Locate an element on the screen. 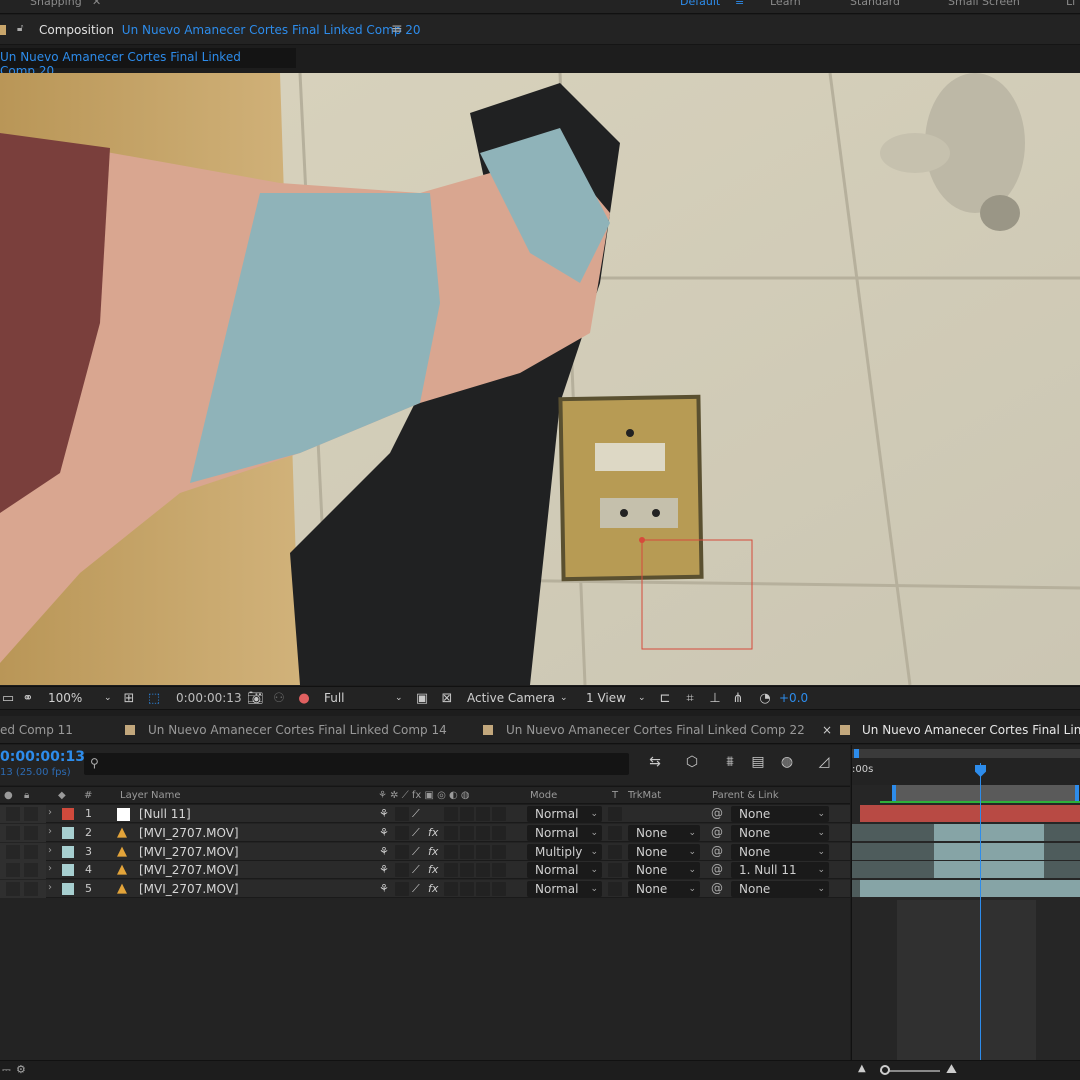 This screenshot has height=1080, width=1080. show-snapshot-icon: ⚇ is located at coordinates (279, 699).